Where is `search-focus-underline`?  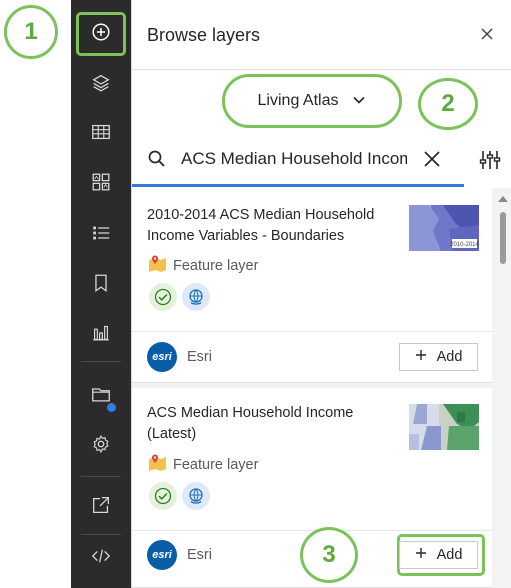 search-focus-underline is located at coordinates (298, 185).